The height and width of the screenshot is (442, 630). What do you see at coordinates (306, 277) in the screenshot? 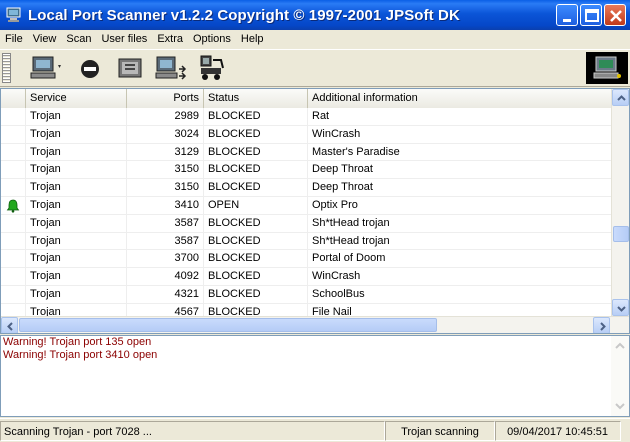
I see `table-row: Trojan 4092 BLOCKED WinCrash` at bounding box center [306, 277].